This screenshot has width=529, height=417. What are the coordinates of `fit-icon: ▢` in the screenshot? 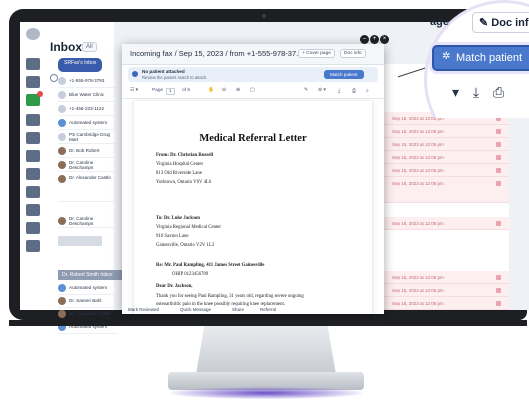 It's located at (252, 90).